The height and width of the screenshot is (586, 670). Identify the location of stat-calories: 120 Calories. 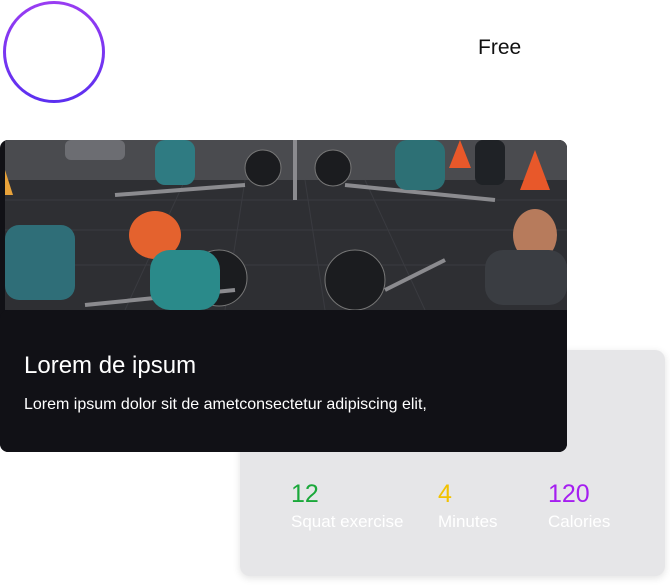
(579, 506).